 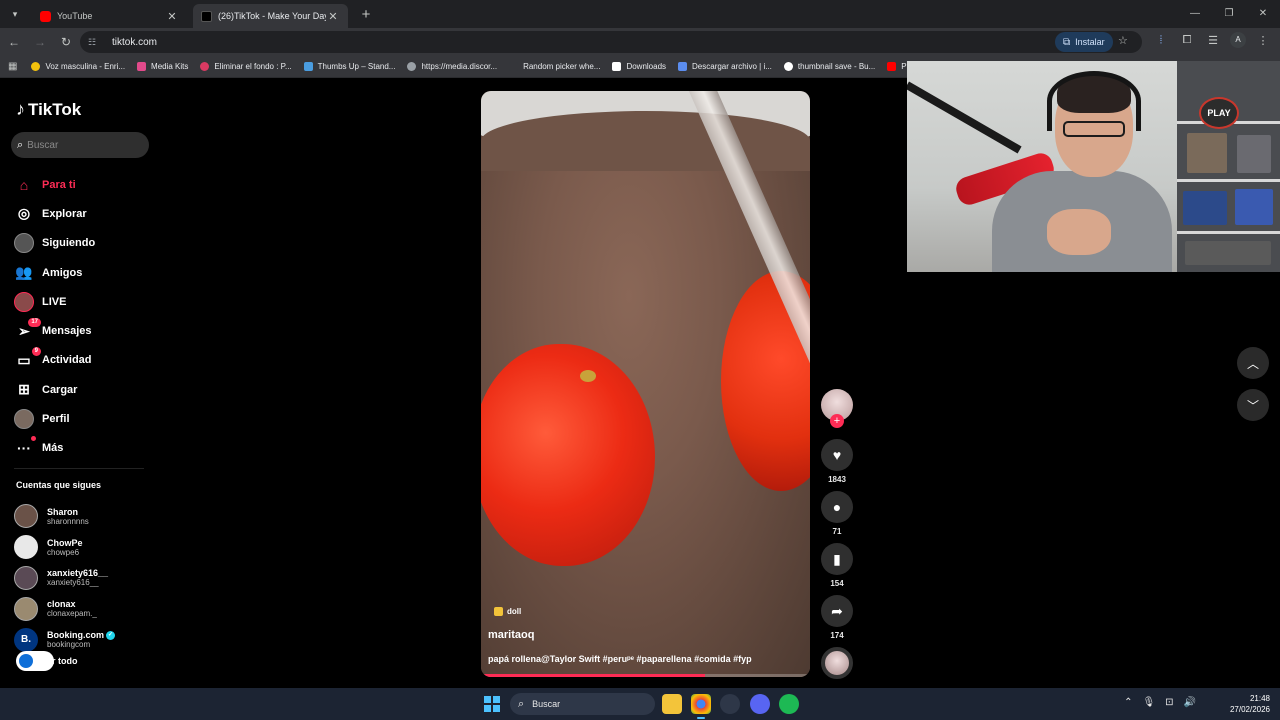 I want to click on following-section-title: Cuentas que sigues, so click(x=59, y=485).